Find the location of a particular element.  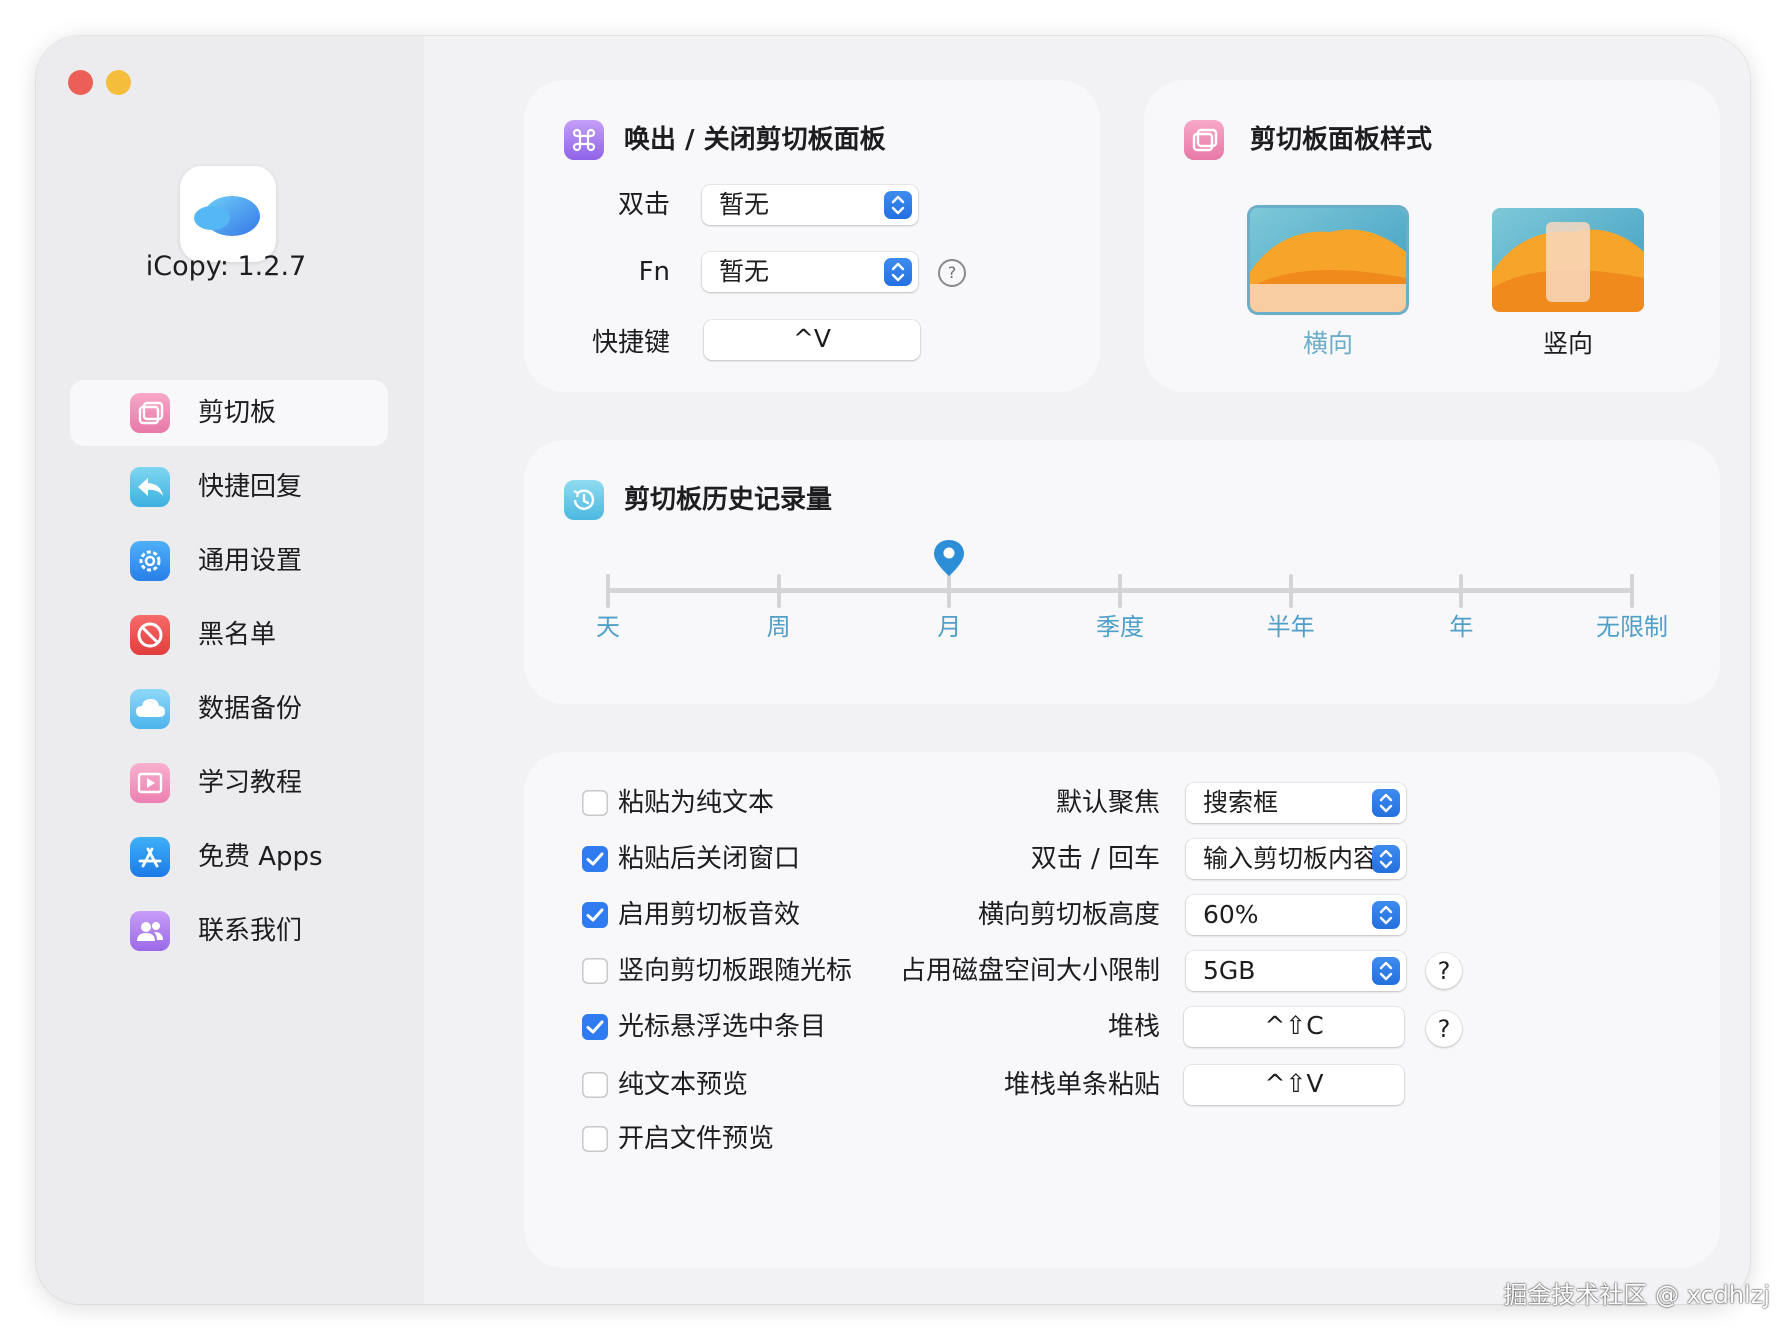

shortcut-label: 快捷键 is located at coordinates (630, 343).